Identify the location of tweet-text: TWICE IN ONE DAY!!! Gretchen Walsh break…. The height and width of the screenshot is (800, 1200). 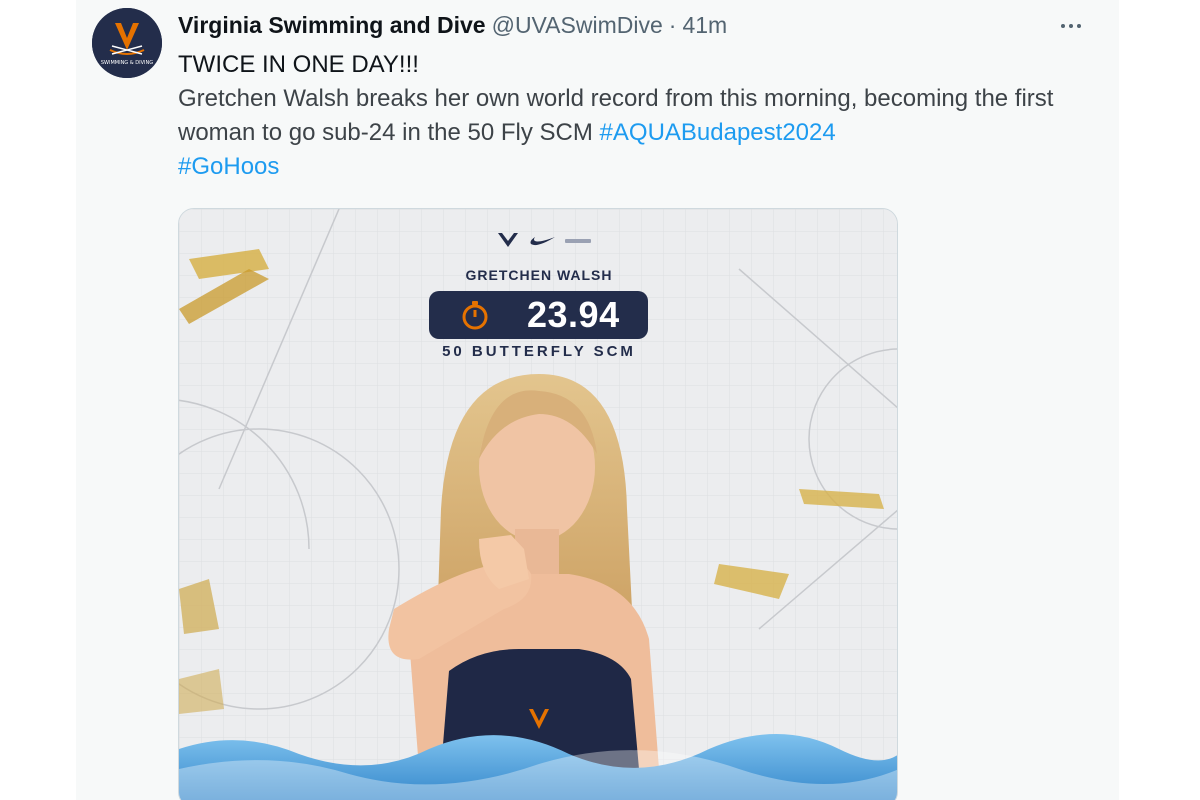
(630, 116).